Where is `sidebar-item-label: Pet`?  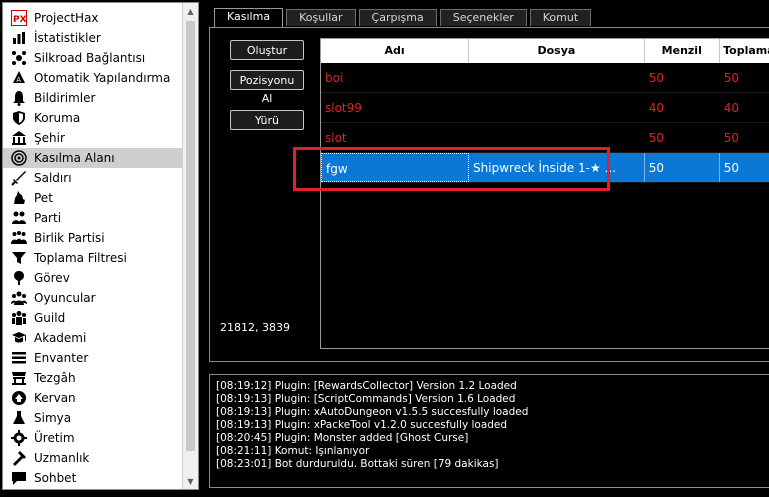 sidebar-item-label: Pet is located at coordinates (43, 198).